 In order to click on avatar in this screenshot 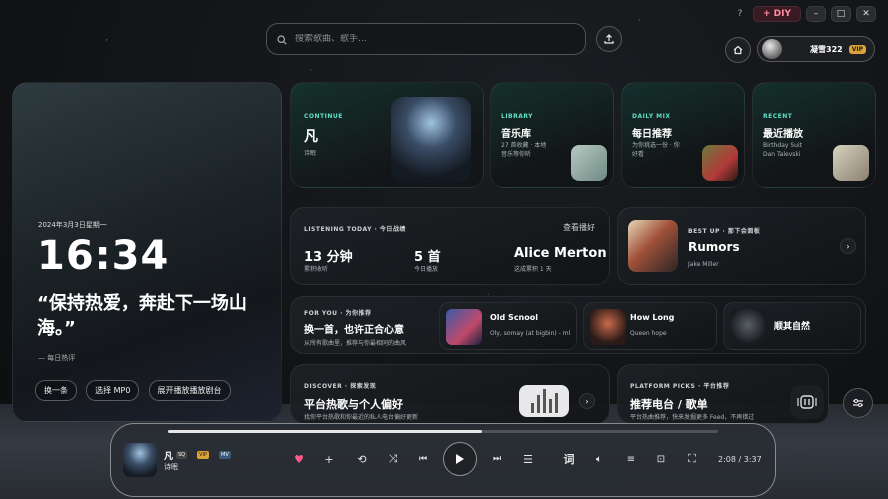, I will do `click(772, 49)`.